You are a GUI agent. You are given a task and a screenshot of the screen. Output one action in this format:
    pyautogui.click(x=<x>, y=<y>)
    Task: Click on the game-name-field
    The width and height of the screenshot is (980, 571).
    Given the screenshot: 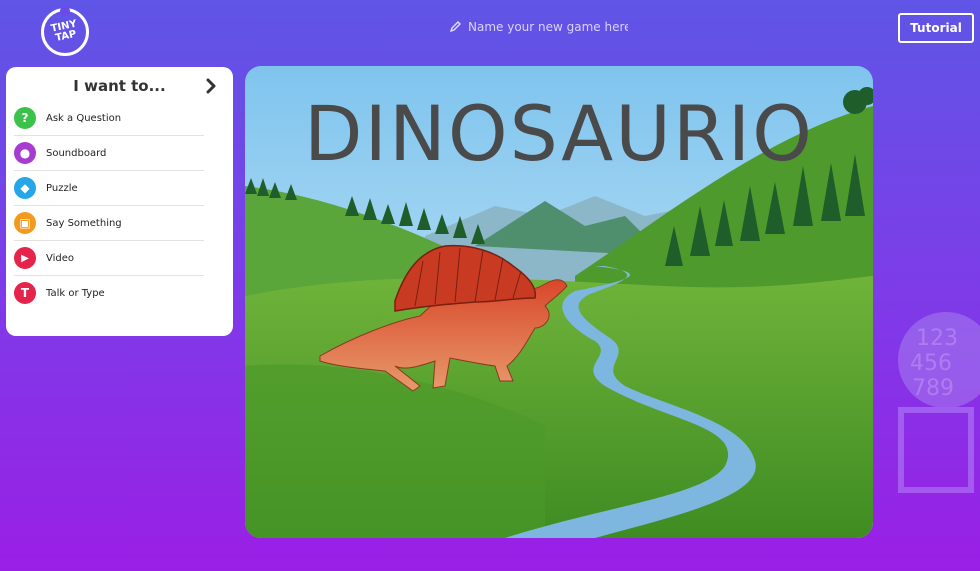 What is the action you would take?
    pyautogui.click(x=539, y=27)
    